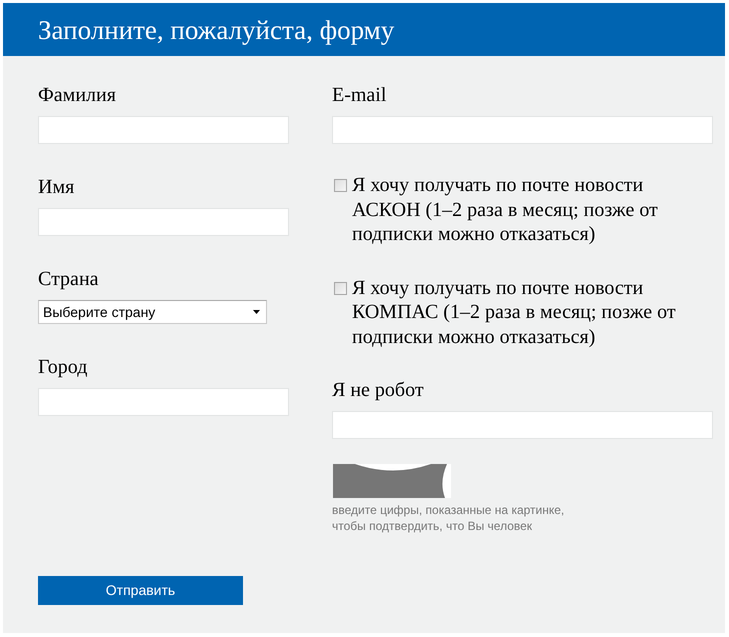 The height and width of the screenshot is (637, 729). I want to click on country-select: Выберите страну, so click(152, 312).